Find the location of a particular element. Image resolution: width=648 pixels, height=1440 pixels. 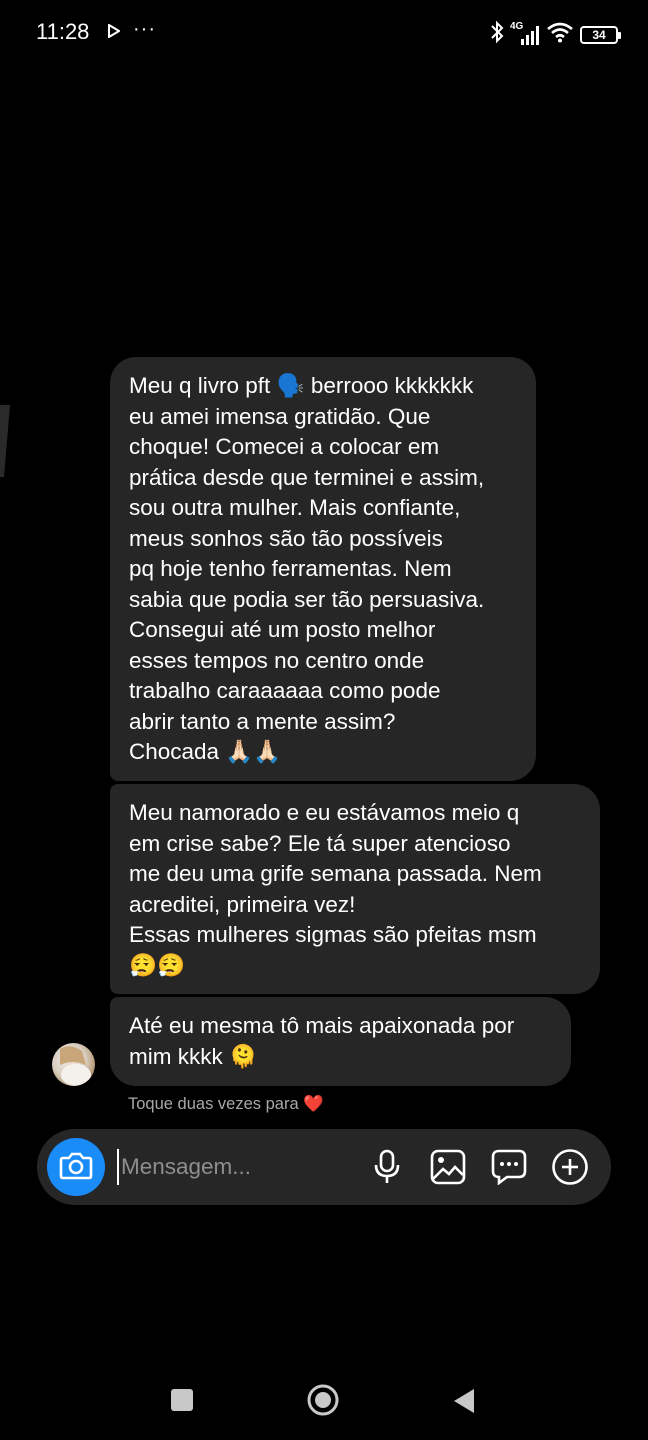

sender-avatar is located at coordinates (73, 1064).